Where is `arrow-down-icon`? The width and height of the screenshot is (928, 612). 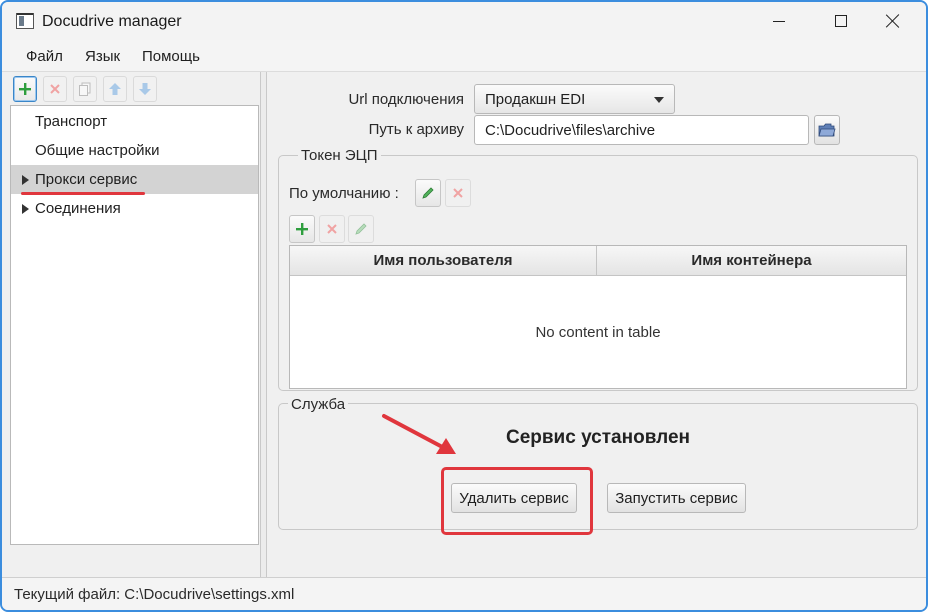
arrow-down-icon is located at coordinates (145, 89).